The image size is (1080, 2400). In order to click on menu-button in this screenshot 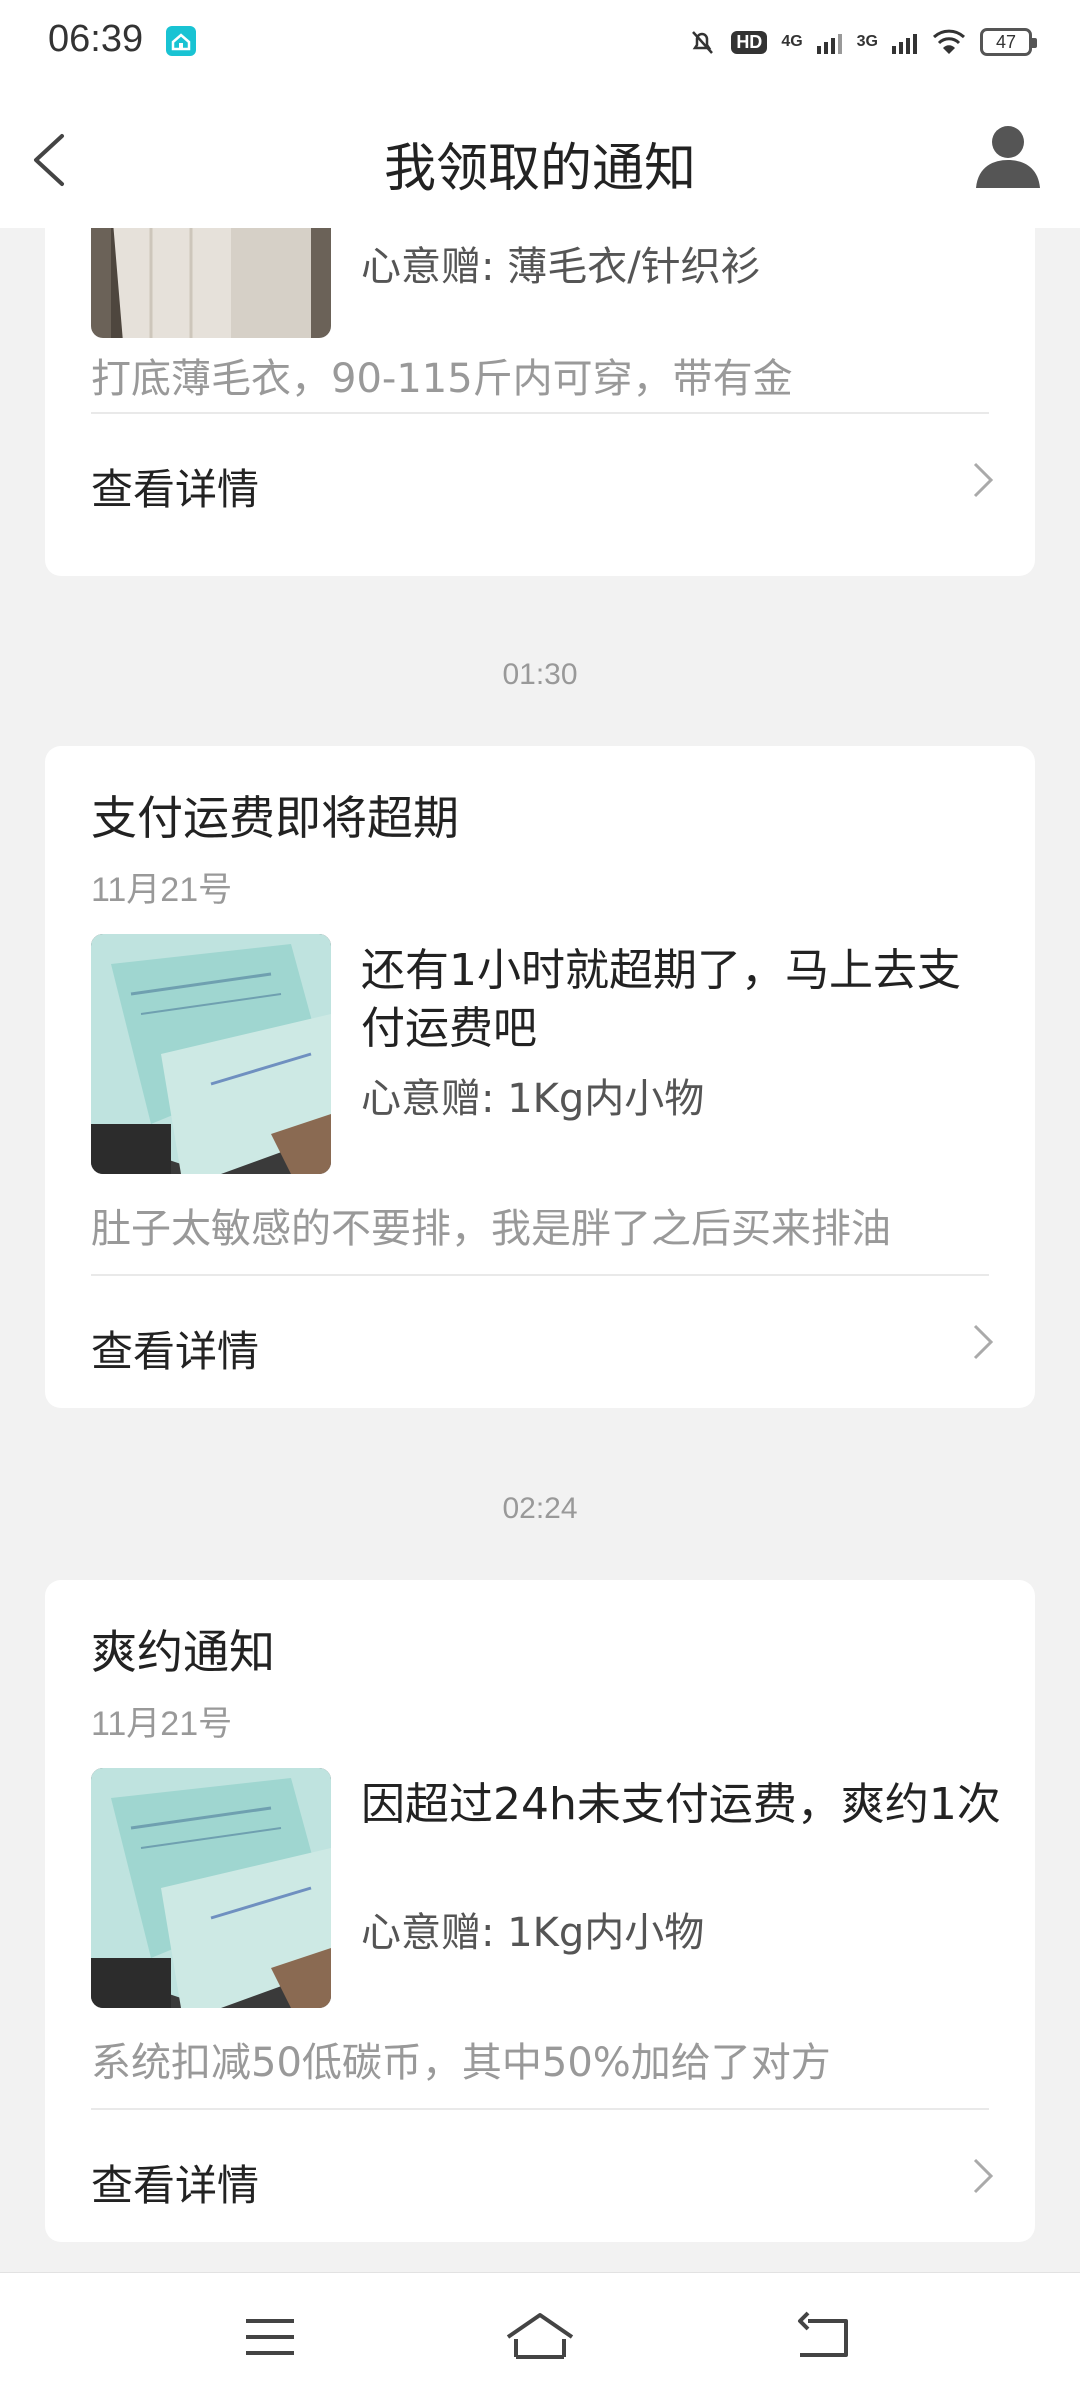, I will do `click(270, 2337)`.